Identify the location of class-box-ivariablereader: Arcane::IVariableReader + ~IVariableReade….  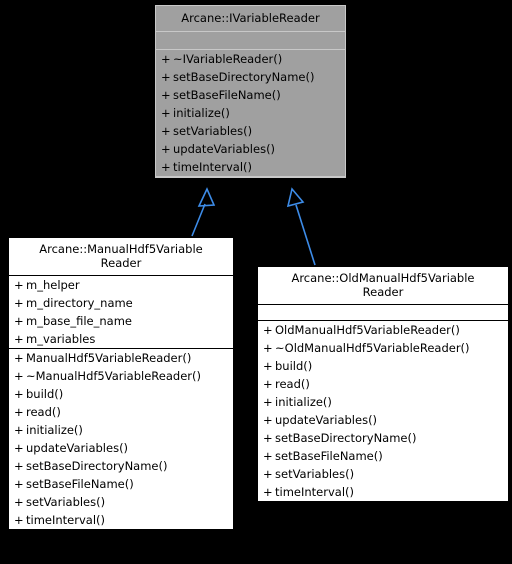
(250, 91).